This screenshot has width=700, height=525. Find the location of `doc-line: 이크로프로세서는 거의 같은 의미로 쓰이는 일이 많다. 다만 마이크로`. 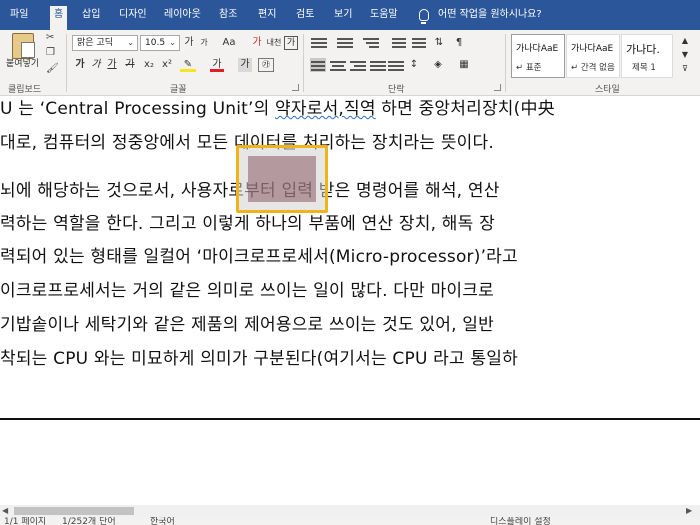

doc-line: 이크로프로세서는 거의 같은 의미로 쓰이는 일이 많다. 다만 마이크로 is located at coordinates (247, 291).